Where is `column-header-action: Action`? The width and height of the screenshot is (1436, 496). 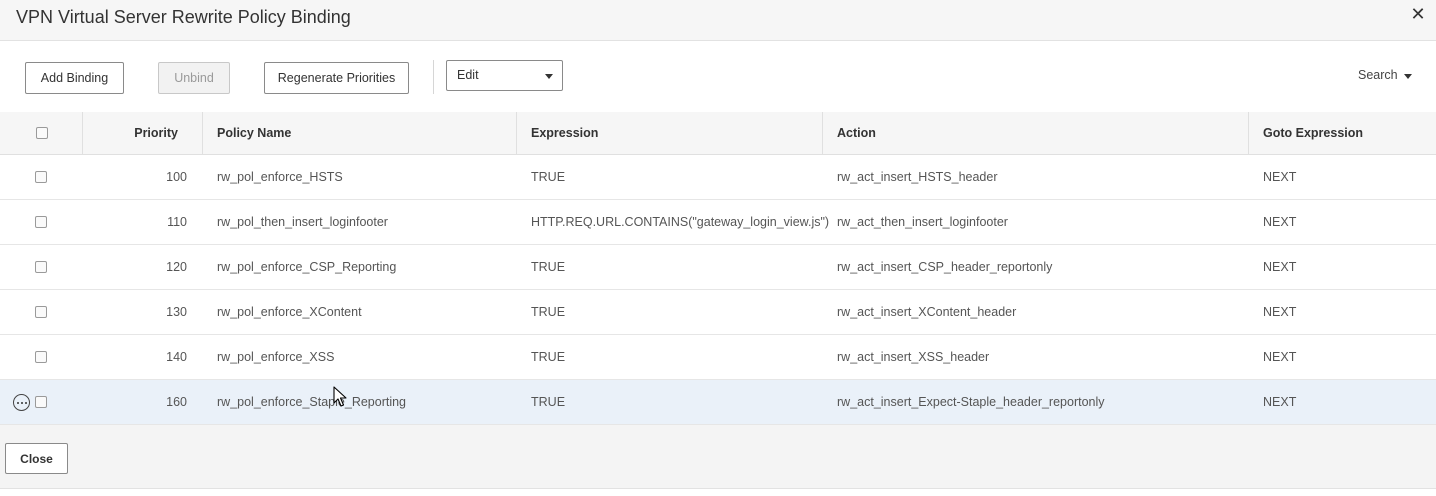
column-header-action: Action is located at coordinates (856, 133).